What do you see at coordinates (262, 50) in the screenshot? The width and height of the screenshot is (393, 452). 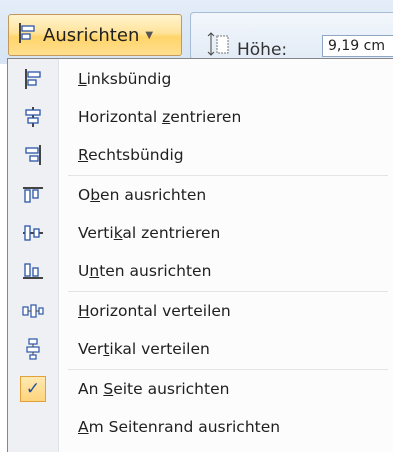 I see `height-label: Höhe:` at bounding box center [262, 50].